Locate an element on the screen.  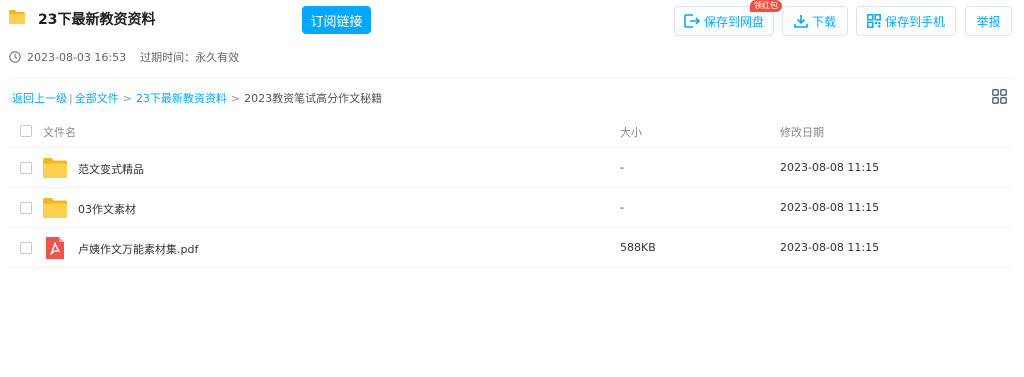
table-row: 卢姨作文万能素材集.pdf 588KB 2023-08-08 11:15 is located at coordinates (511, 248).